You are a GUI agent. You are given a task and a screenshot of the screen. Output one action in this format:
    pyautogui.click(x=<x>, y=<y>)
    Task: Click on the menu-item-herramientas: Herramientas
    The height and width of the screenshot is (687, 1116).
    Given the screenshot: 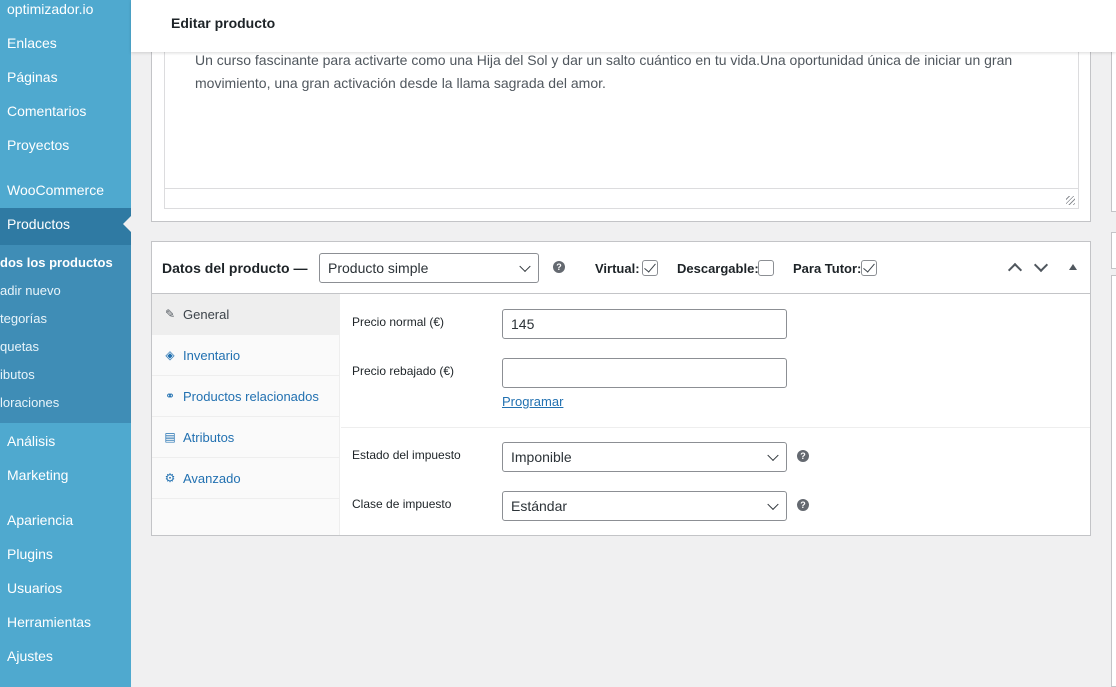 What is the action you would take?
    pyautogui.click(x=49, y=622)
    